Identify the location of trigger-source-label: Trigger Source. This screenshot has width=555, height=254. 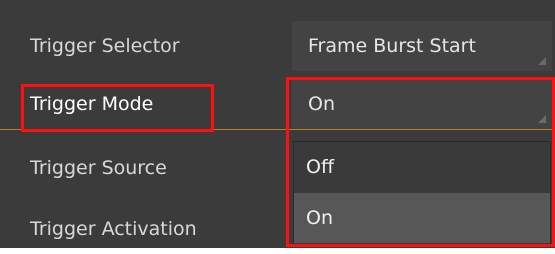
(98, 168).